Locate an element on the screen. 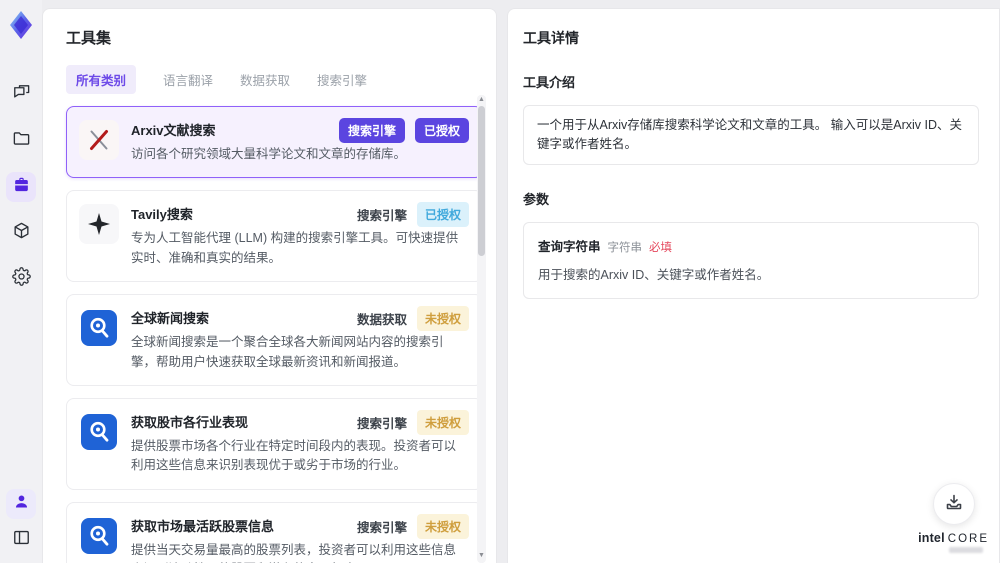  sidebar-item-settings is located at coordinates (21, 279).